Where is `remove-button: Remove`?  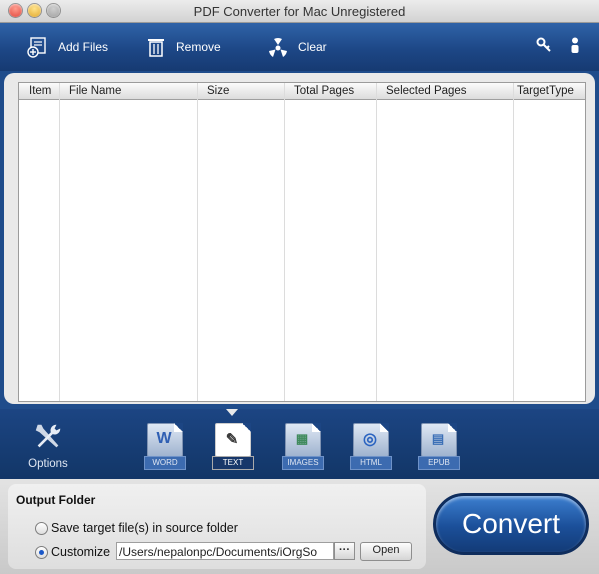 remove-button: Remove is located at coordinates (183, 47).